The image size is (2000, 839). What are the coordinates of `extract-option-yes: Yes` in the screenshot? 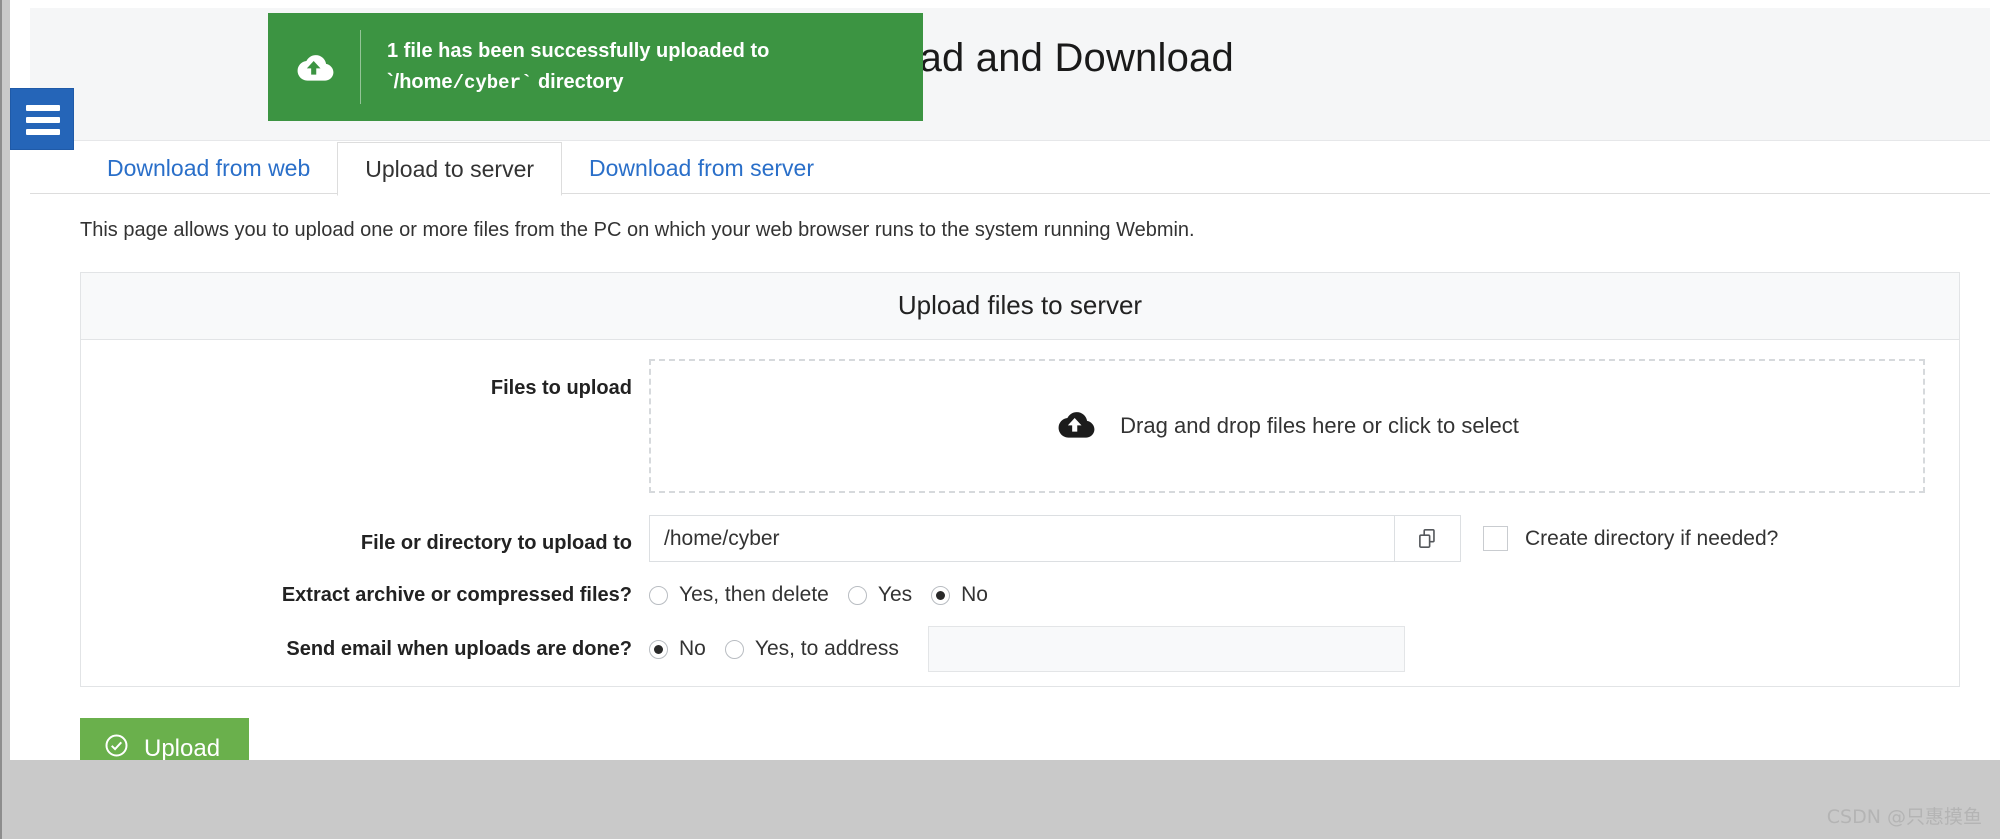 It's located at (880, 595).